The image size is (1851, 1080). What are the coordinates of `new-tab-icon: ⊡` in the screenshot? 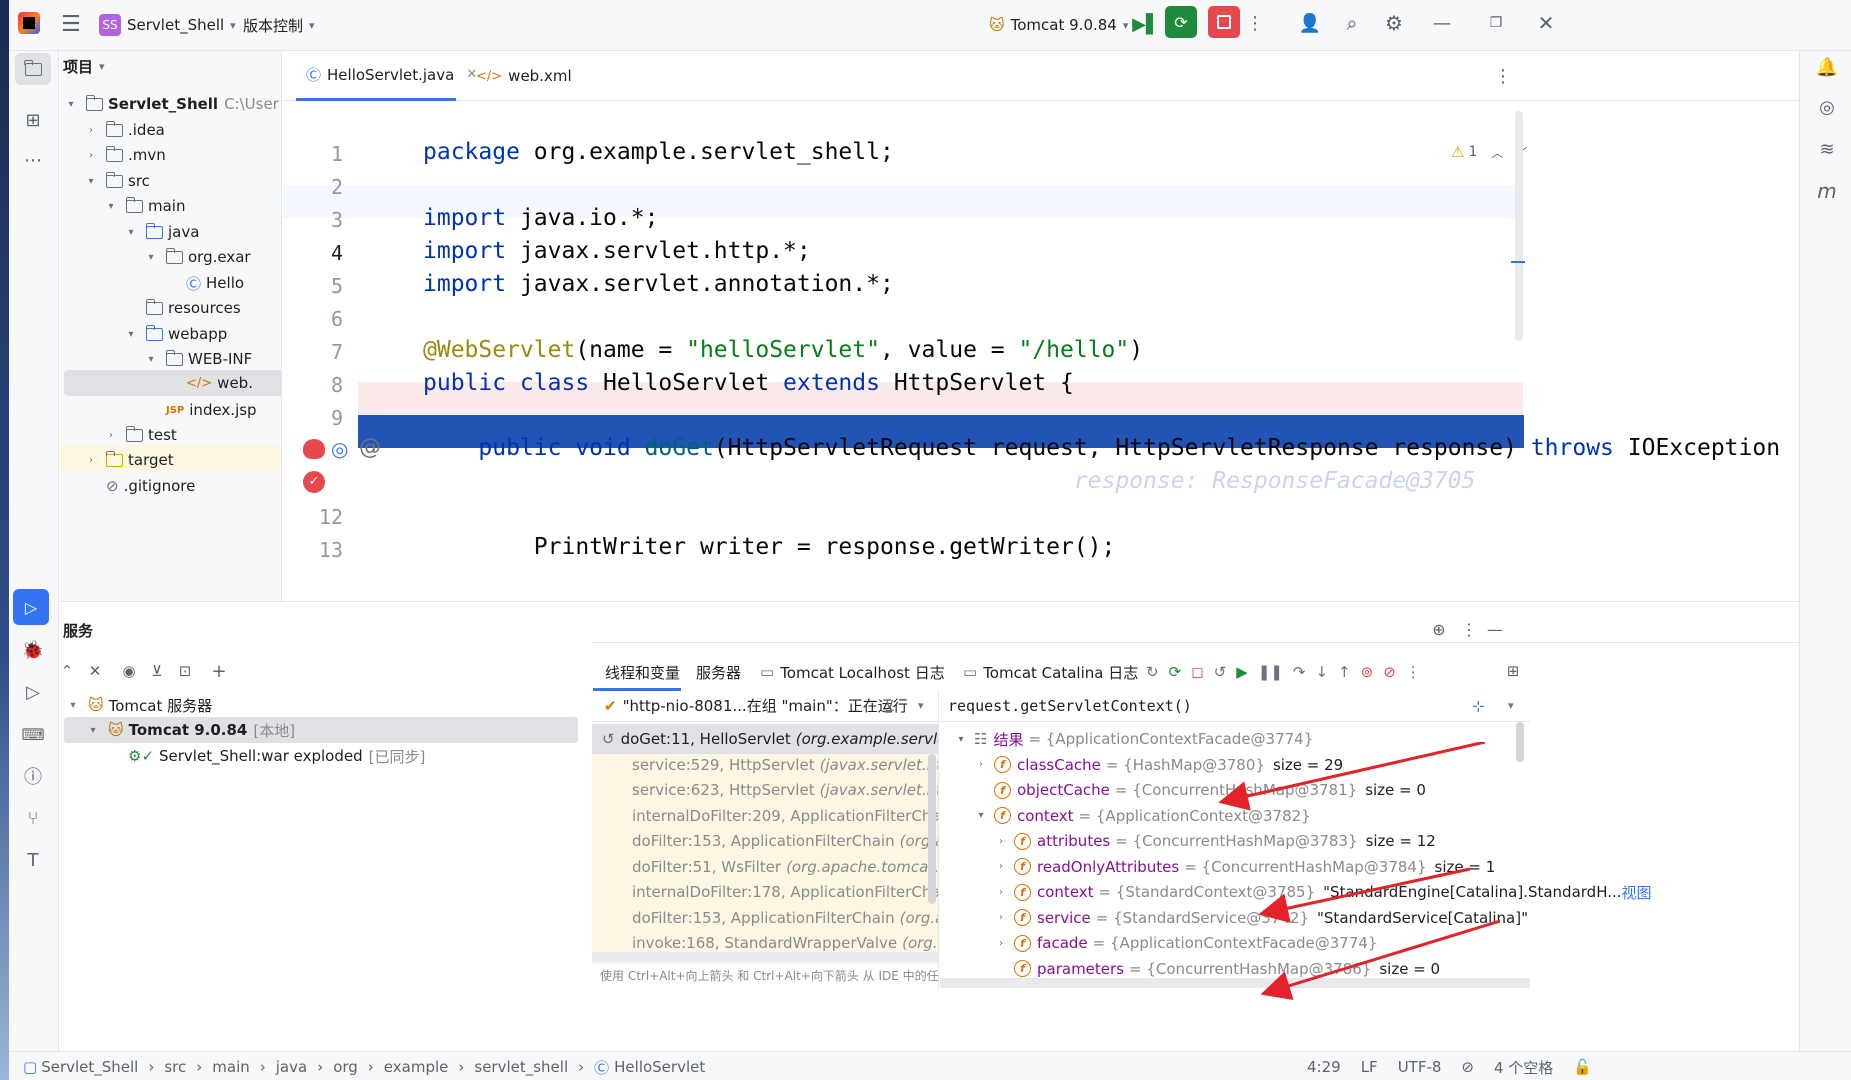 It's located at (185, 671).